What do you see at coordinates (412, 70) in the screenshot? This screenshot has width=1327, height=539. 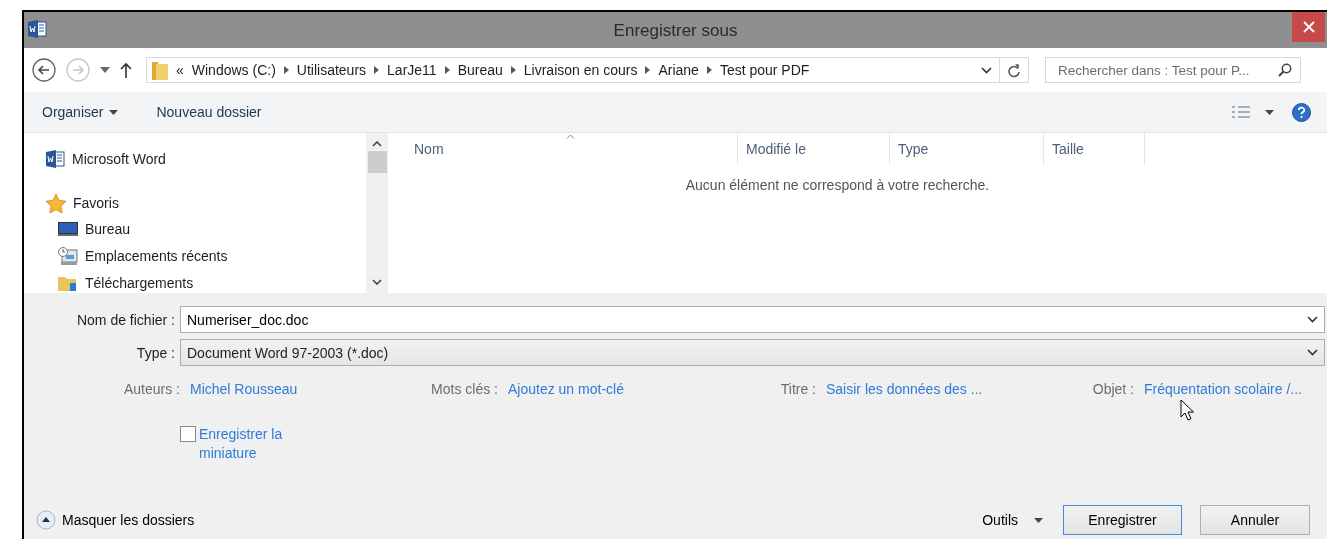 I see `breadcrumb-item: LarJe11` at bounding box center [412, 70].